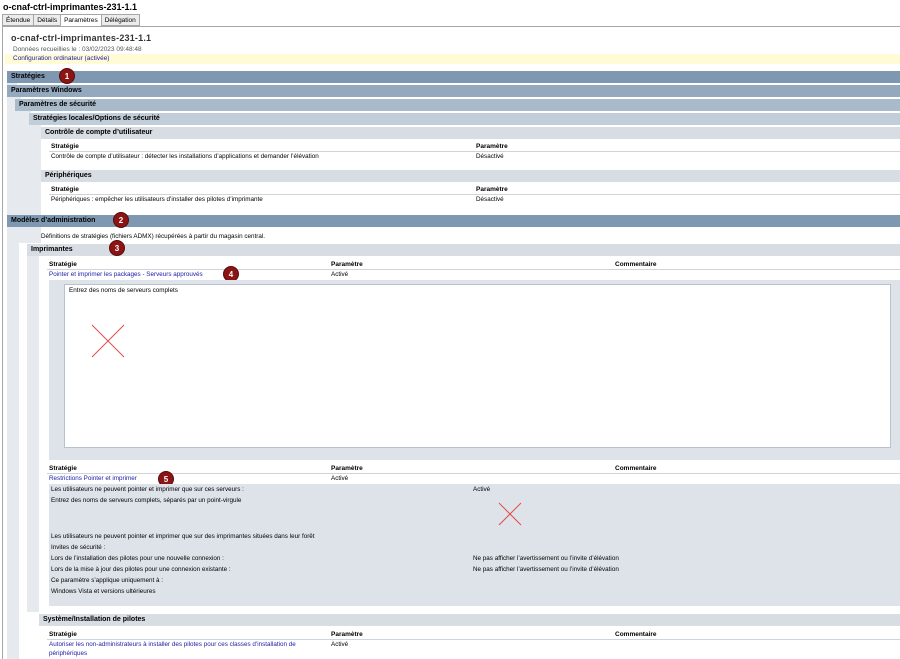  Describe the element at coordinates (347, 264) in the screenshot. I see `printers-col-setting: Paramètre` at that location.